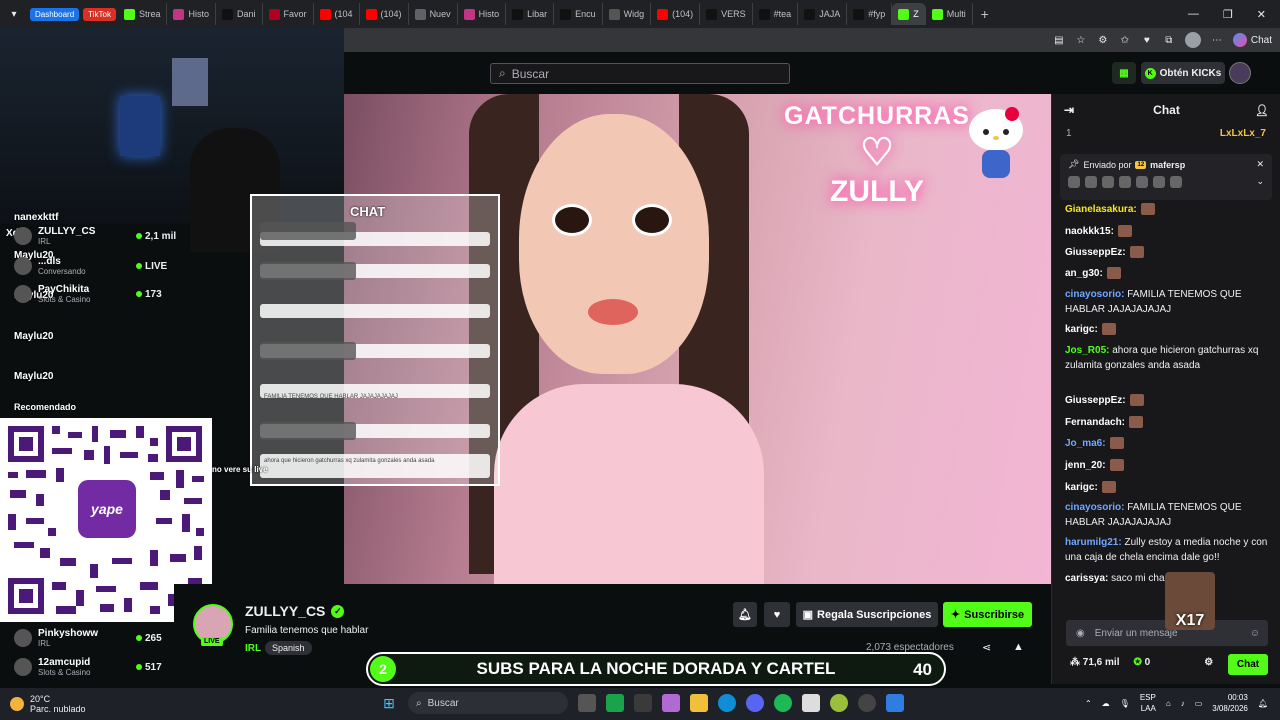  Describe the element at coordinates (288, 648) in the screenshot. I see `language-tag: Spanish` at that location.